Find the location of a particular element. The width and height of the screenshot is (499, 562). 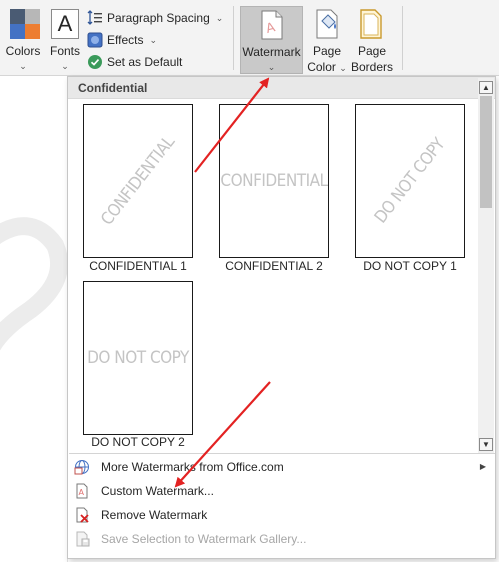

svg-text: A is located at coordinates (82, 492).